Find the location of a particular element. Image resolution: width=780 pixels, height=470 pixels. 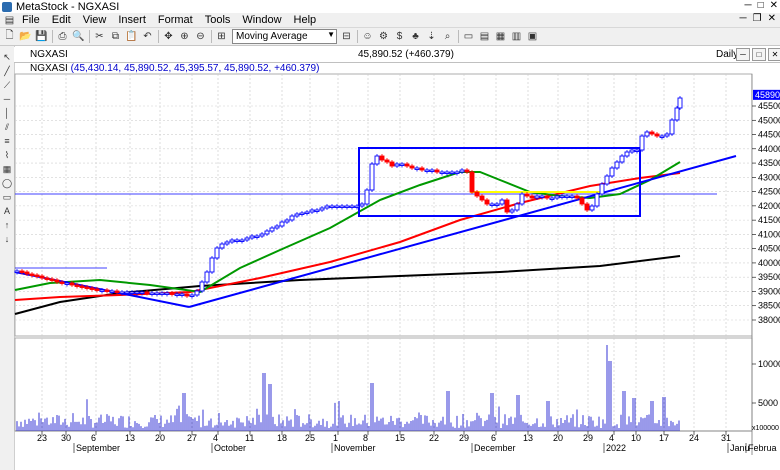

date-day-label: 27 is located at coordinates (192, 438).